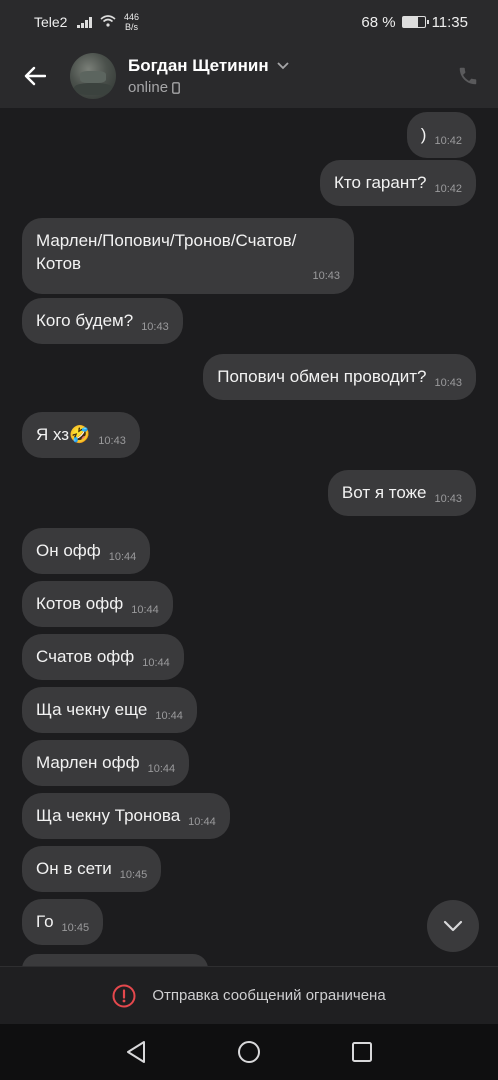  I want to click on battery-percent: 68 %, so click(378, 22).